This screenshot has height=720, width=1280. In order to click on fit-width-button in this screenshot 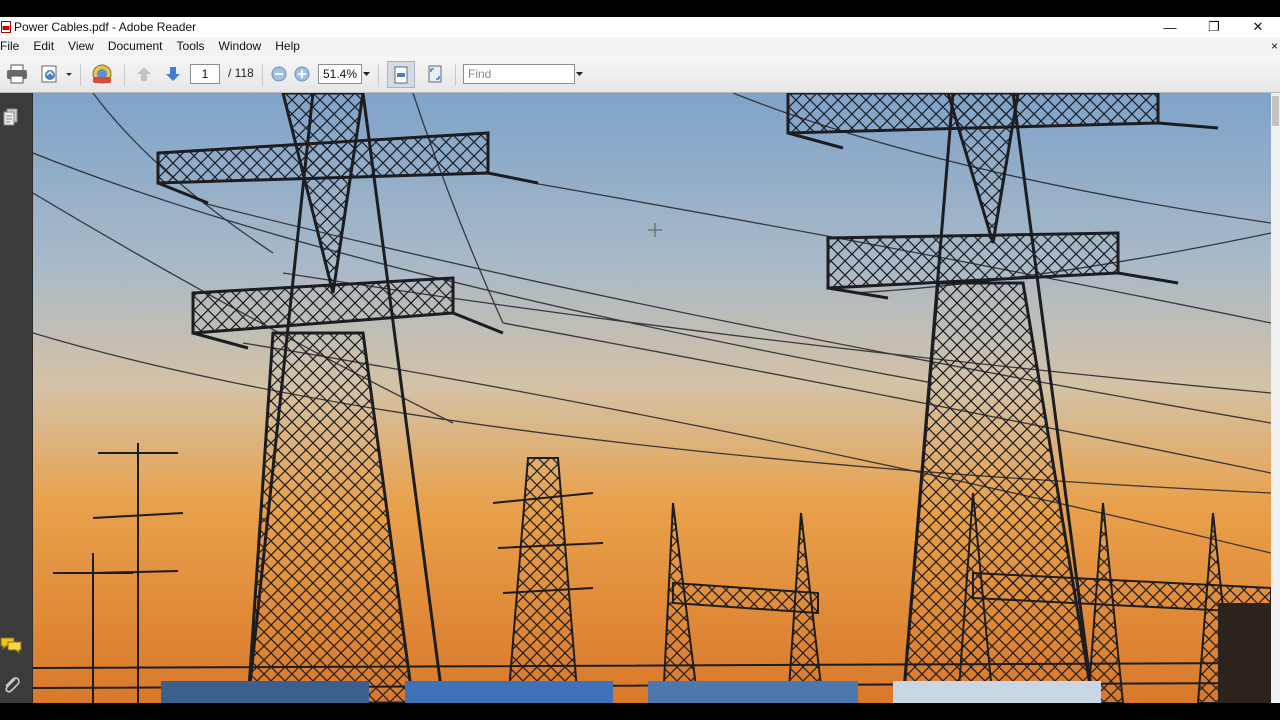, I will do `click(401, 74)`.